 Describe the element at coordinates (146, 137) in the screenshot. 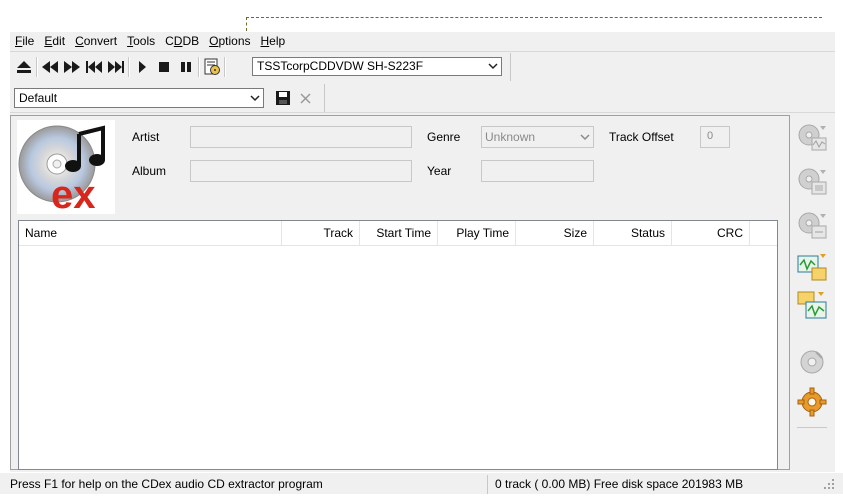

I see `artist-label: Artist` at that location.